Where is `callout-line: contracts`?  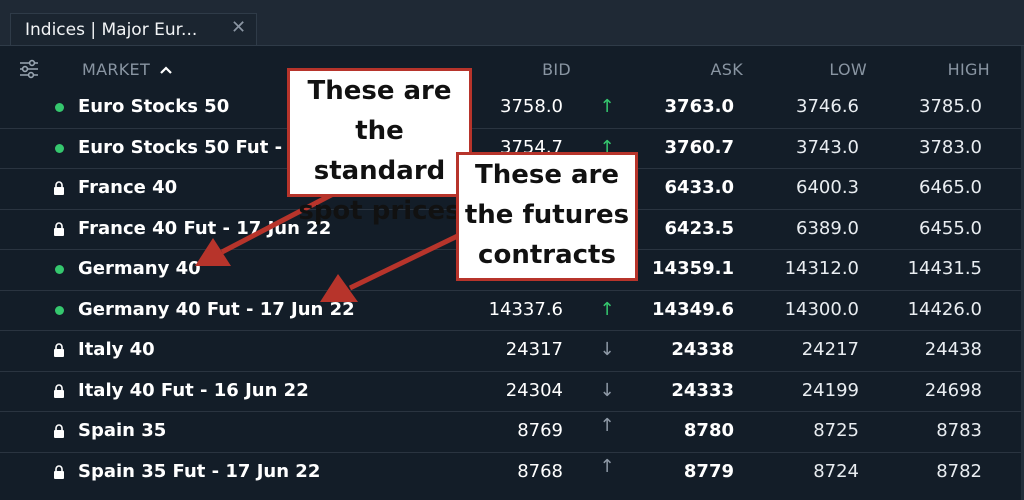
callout-line: contracts is located at coordinates (547, 255).